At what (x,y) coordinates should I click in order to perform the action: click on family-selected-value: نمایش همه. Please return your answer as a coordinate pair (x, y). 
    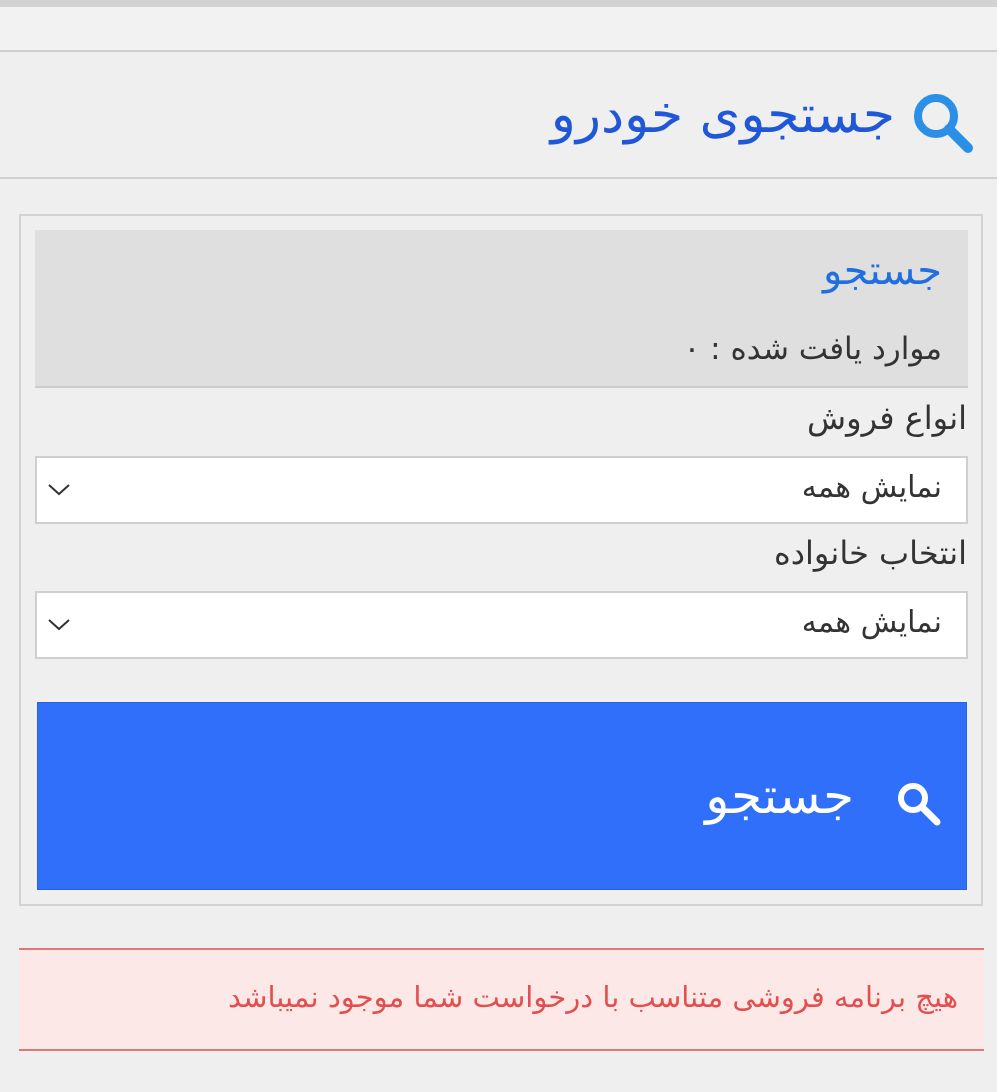
    Looking at the image, I should click on (871, 622).